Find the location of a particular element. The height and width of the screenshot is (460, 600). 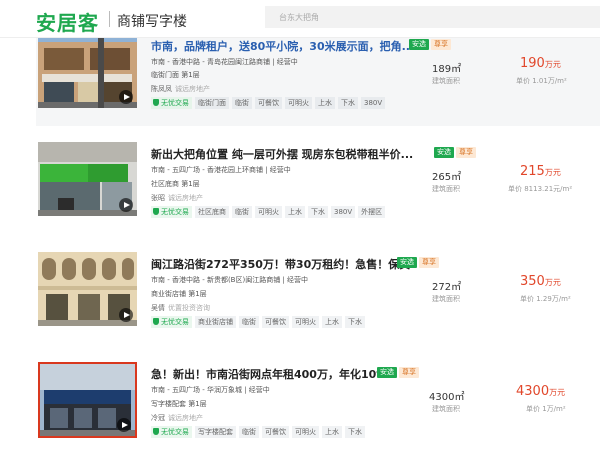

agent-name: 吴倩 is located at coordinates (158, 308).